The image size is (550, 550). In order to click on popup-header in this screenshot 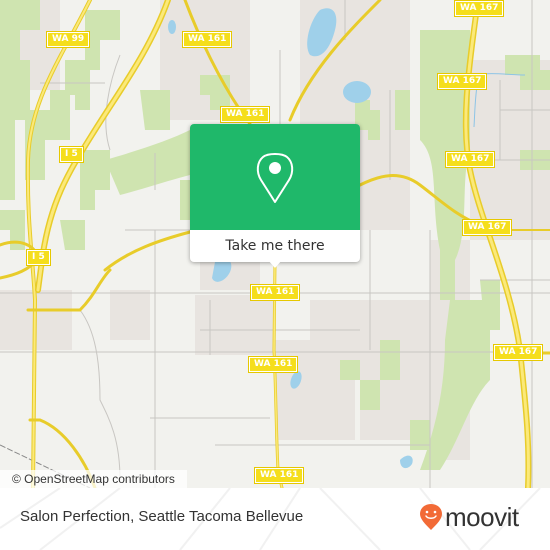, I will do `click(275, 177)`.